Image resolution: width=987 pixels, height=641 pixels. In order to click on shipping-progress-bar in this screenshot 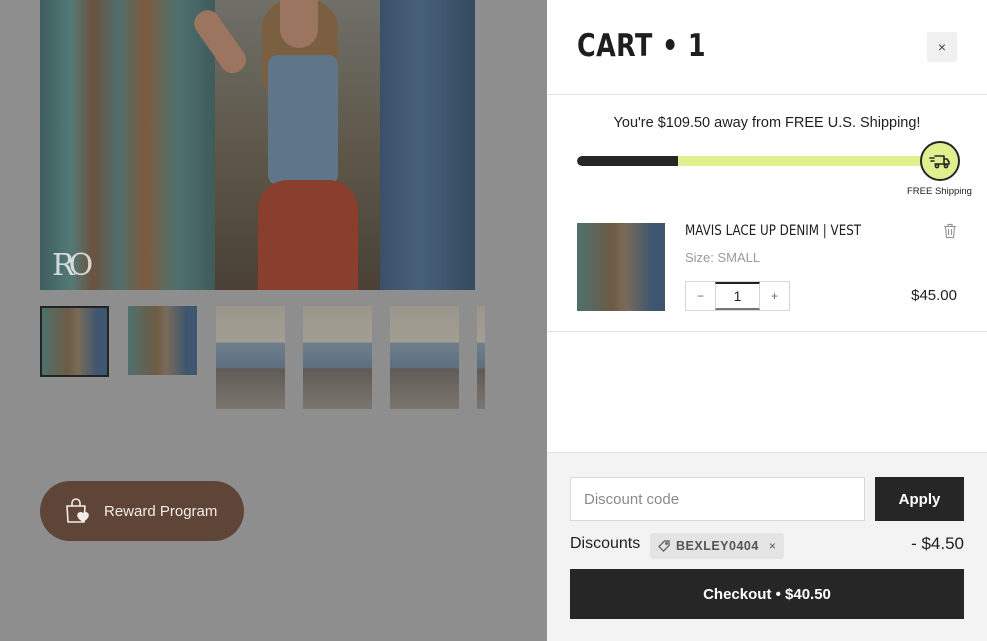, I will do `click(764, 161)`.